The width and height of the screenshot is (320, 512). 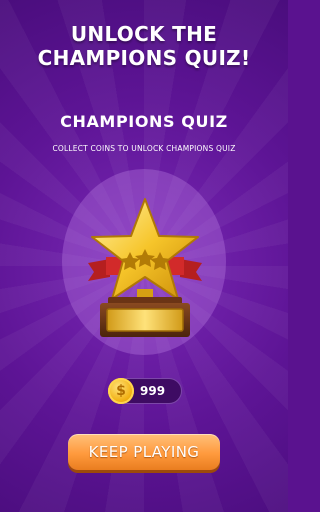 What do you see at coordinates (145, 267) in the screenshot?
I see `star-trophy-icon` at bounding box center [145, 267].